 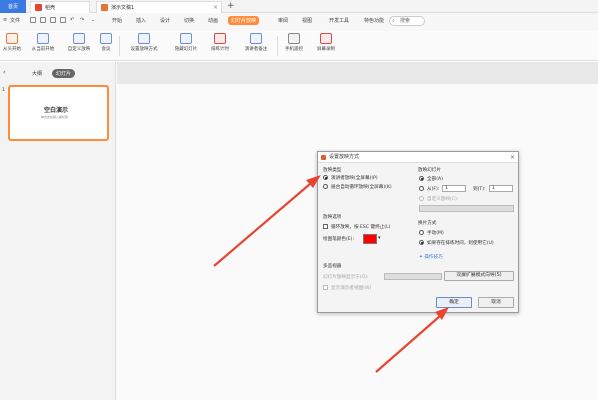 What do you see at coordinates (412, 340) in the screenshot?
I see `arrow-to-ok-button` at bounding box center [412, 340].